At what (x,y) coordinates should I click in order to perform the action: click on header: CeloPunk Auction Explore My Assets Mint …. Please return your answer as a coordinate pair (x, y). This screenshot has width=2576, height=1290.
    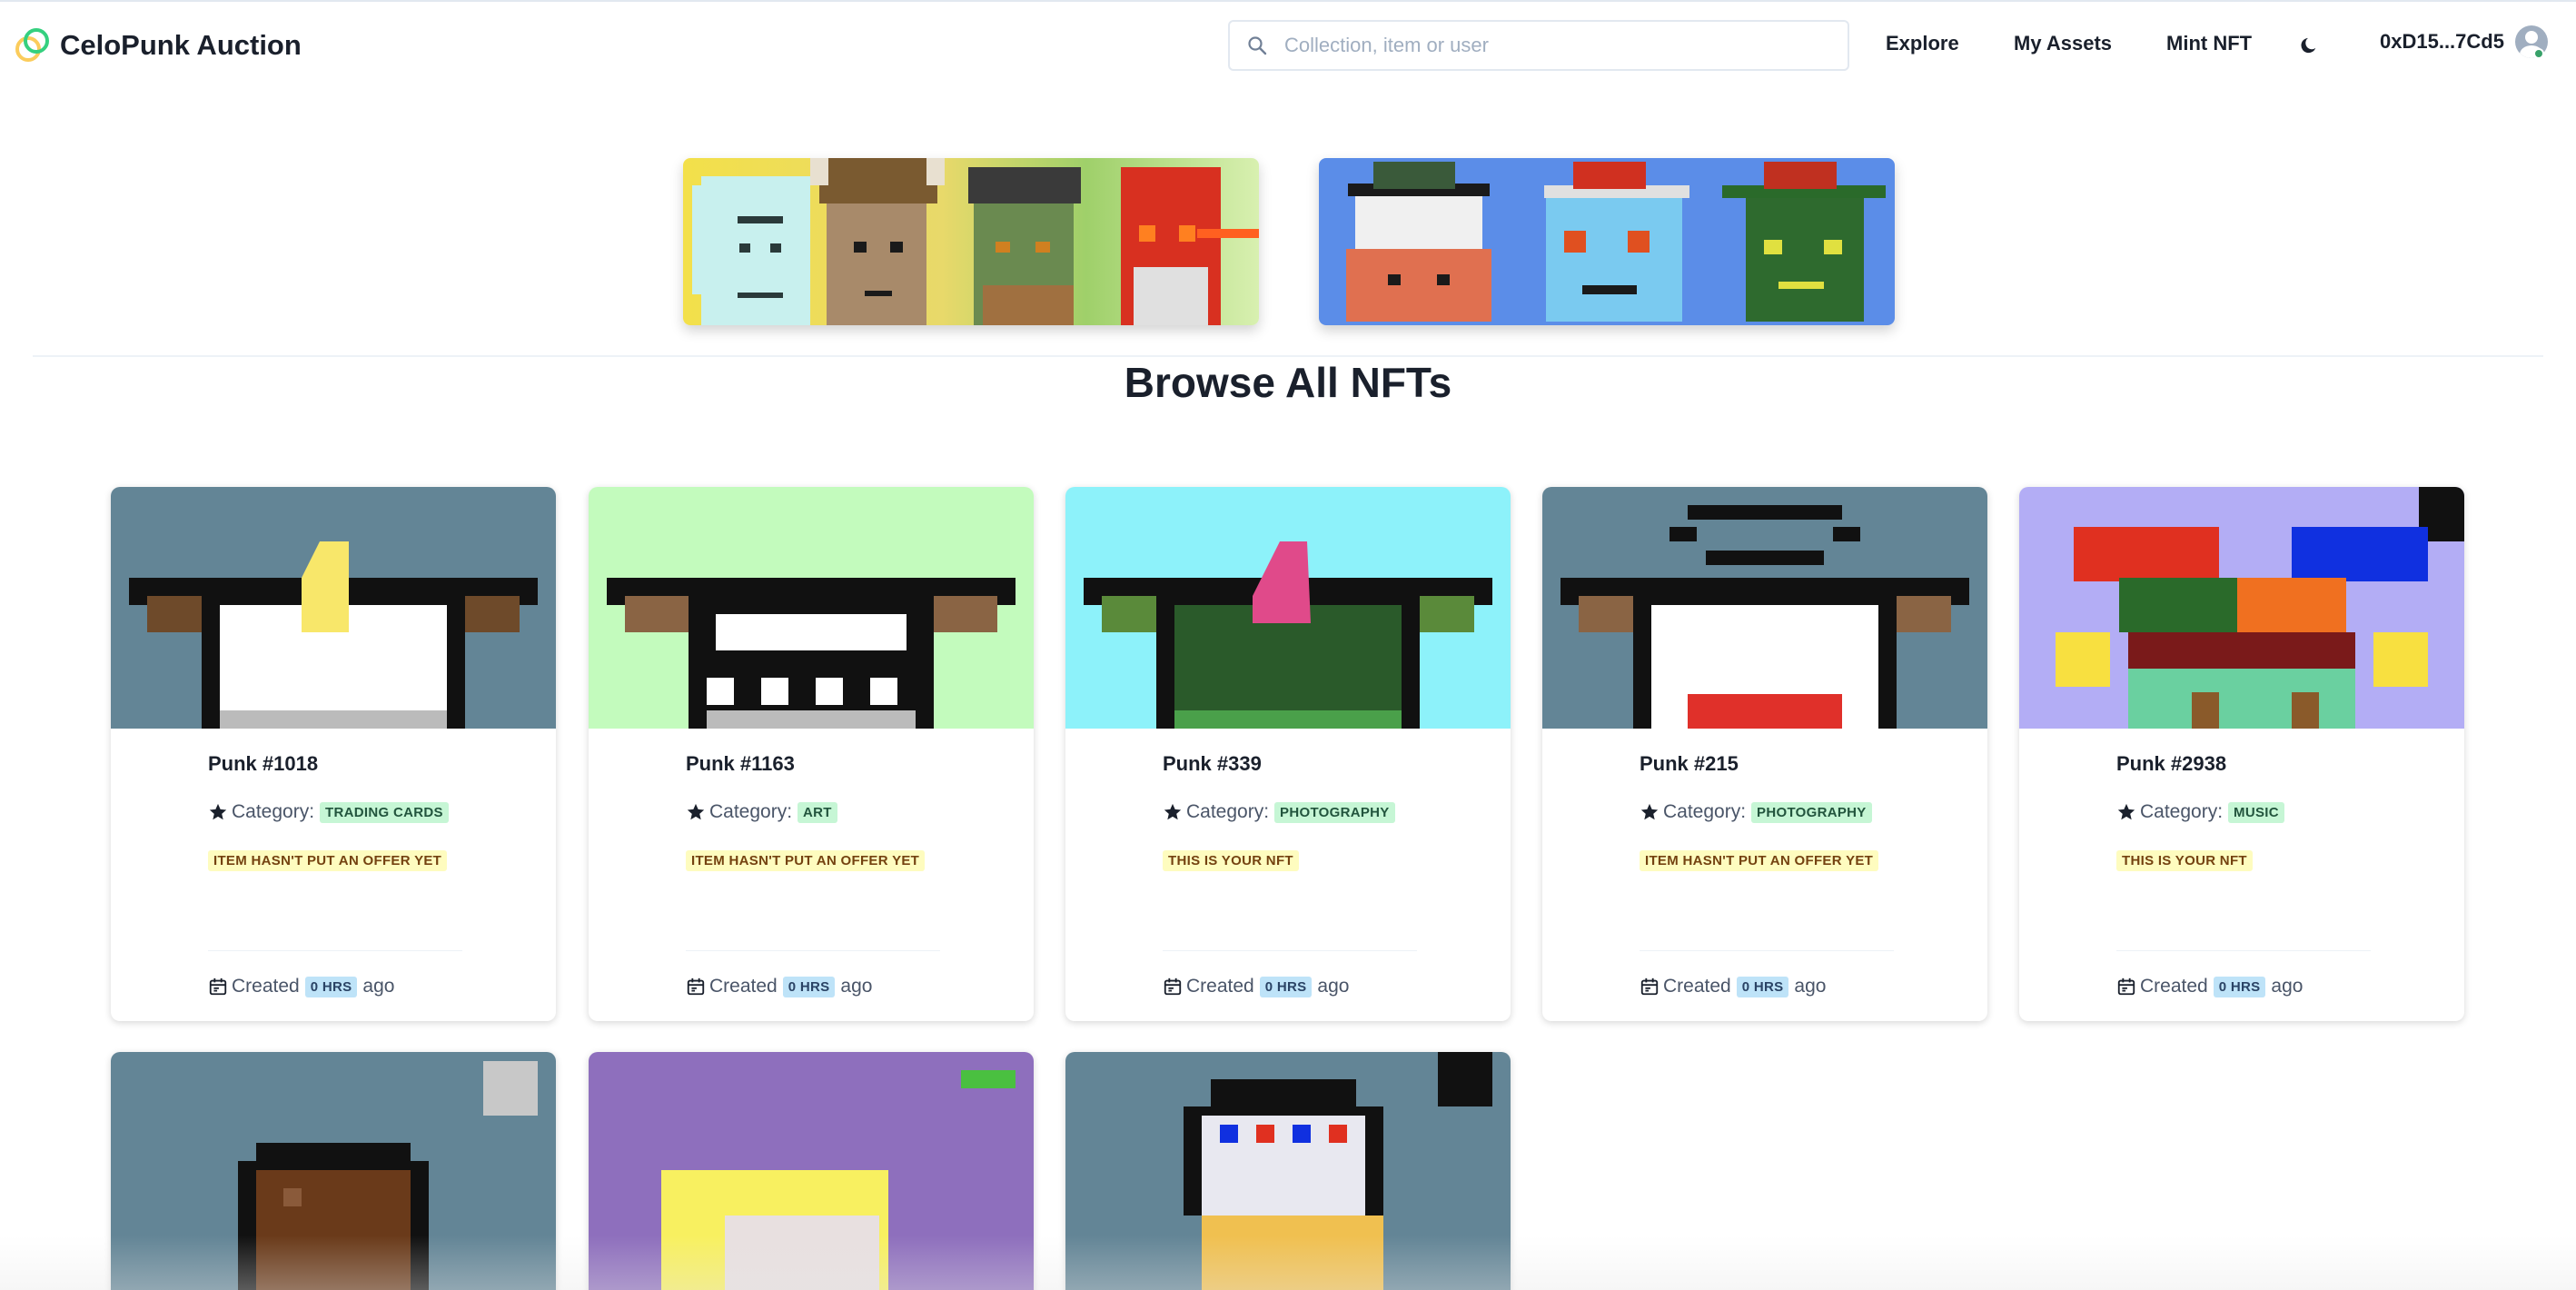
    Looking at the image, I should click on (1288, 45).